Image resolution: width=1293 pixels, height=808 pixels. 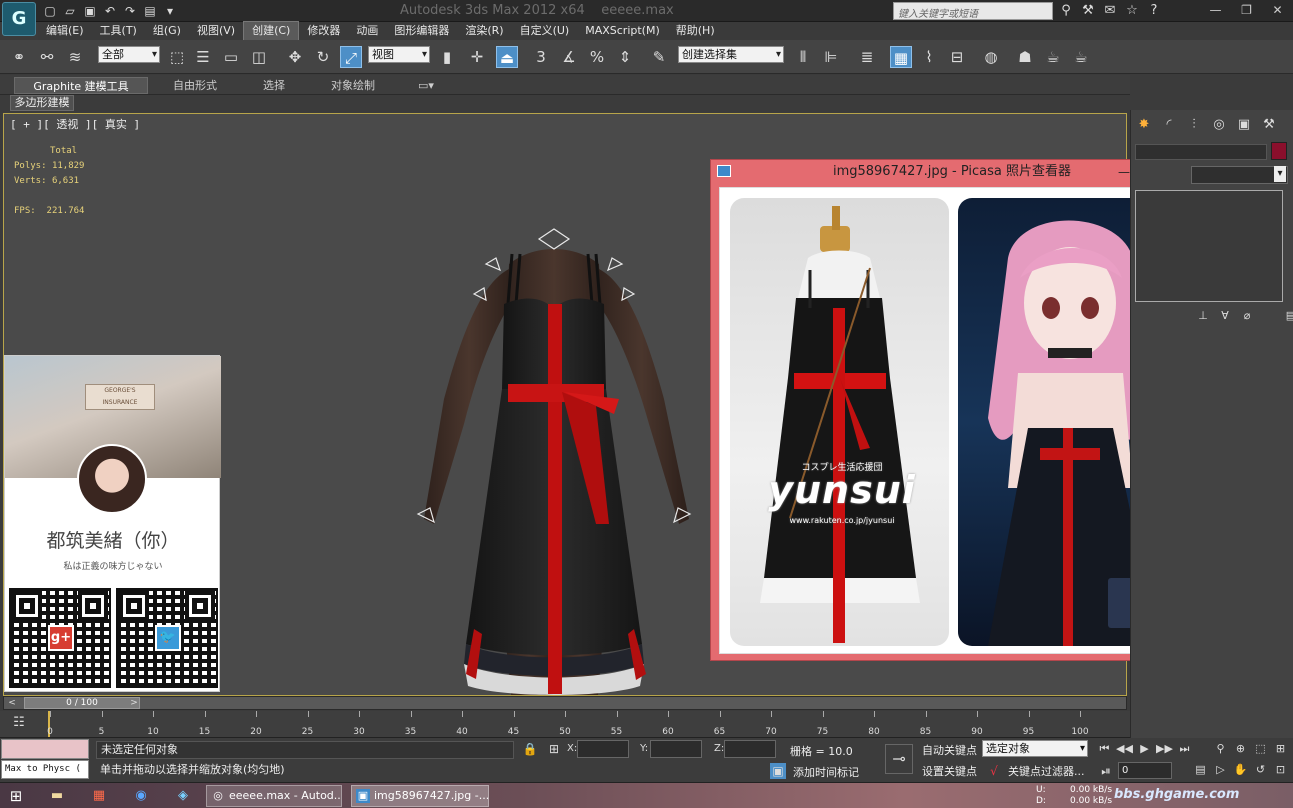 I want to click on create-panel-icon: ✸, so click(x=1144, y=125).